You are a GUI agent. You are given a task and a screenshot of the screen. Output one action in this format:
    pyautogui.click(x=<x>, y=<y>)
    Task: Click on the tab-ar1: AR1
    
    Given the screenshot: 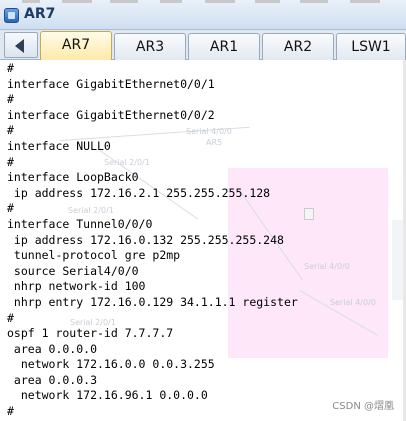 What is the action you would take?
    pyautogui.click(x=224, y=46)
    